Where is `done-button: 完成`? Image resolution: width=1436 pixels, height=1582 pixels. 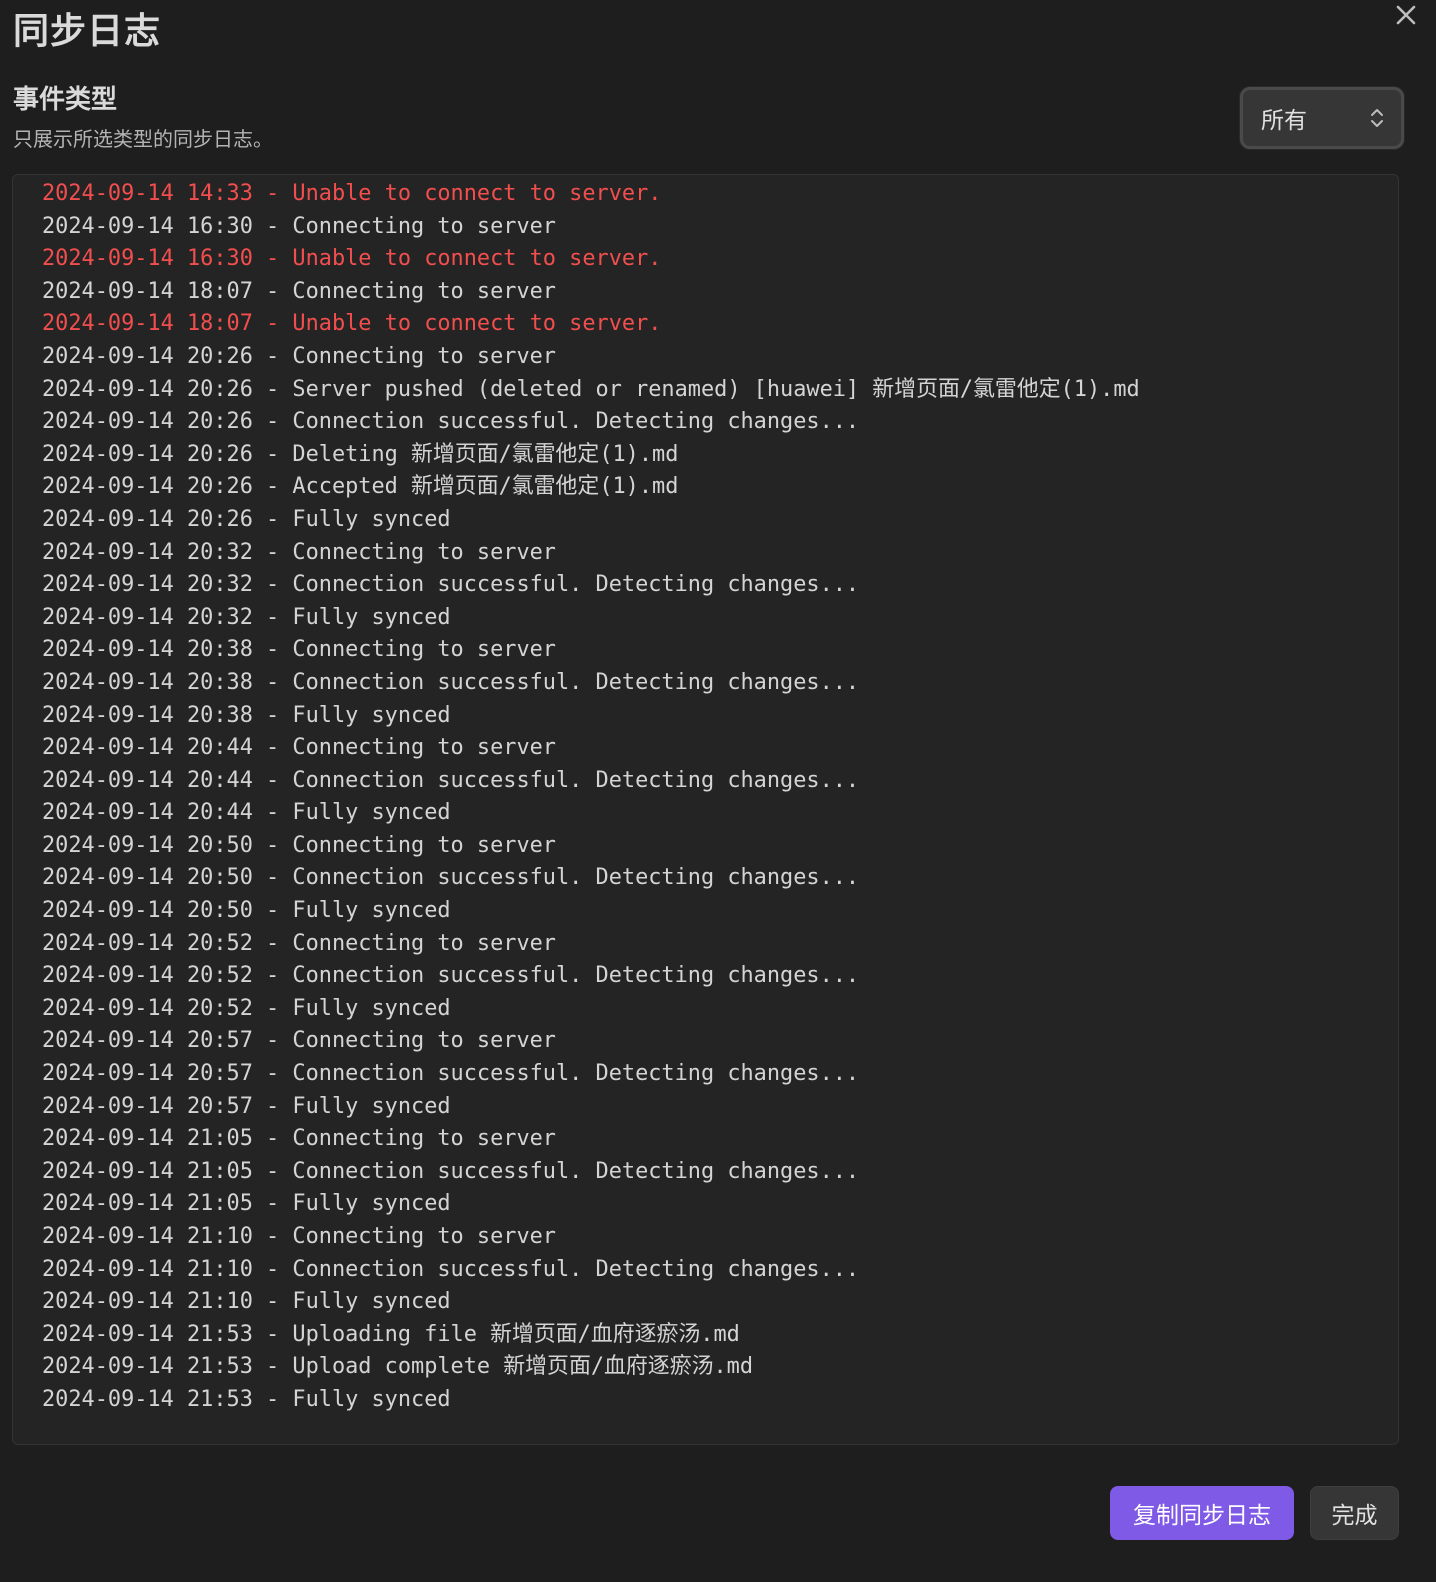 done-button: 完成 is located at coordinates (1354, 1513).